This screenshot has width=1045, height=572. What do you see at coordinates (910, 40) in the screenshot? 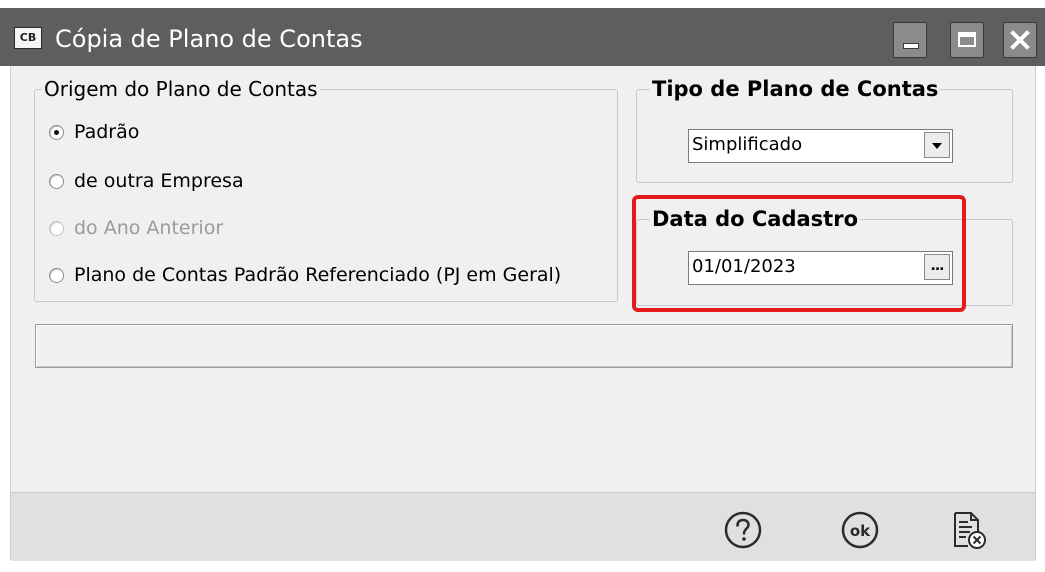
I see `minimize-button` at bounding box center [910, 40].